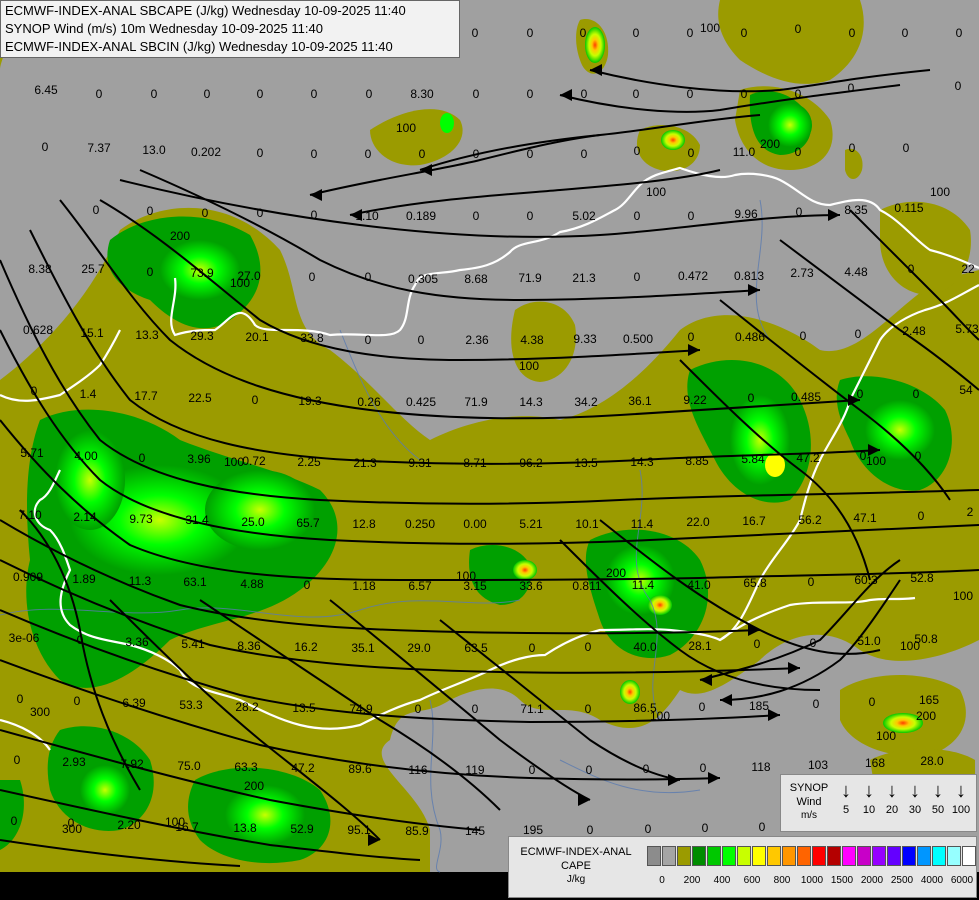  I want to click on cape-value-label: 5.41, so click(193, 644).